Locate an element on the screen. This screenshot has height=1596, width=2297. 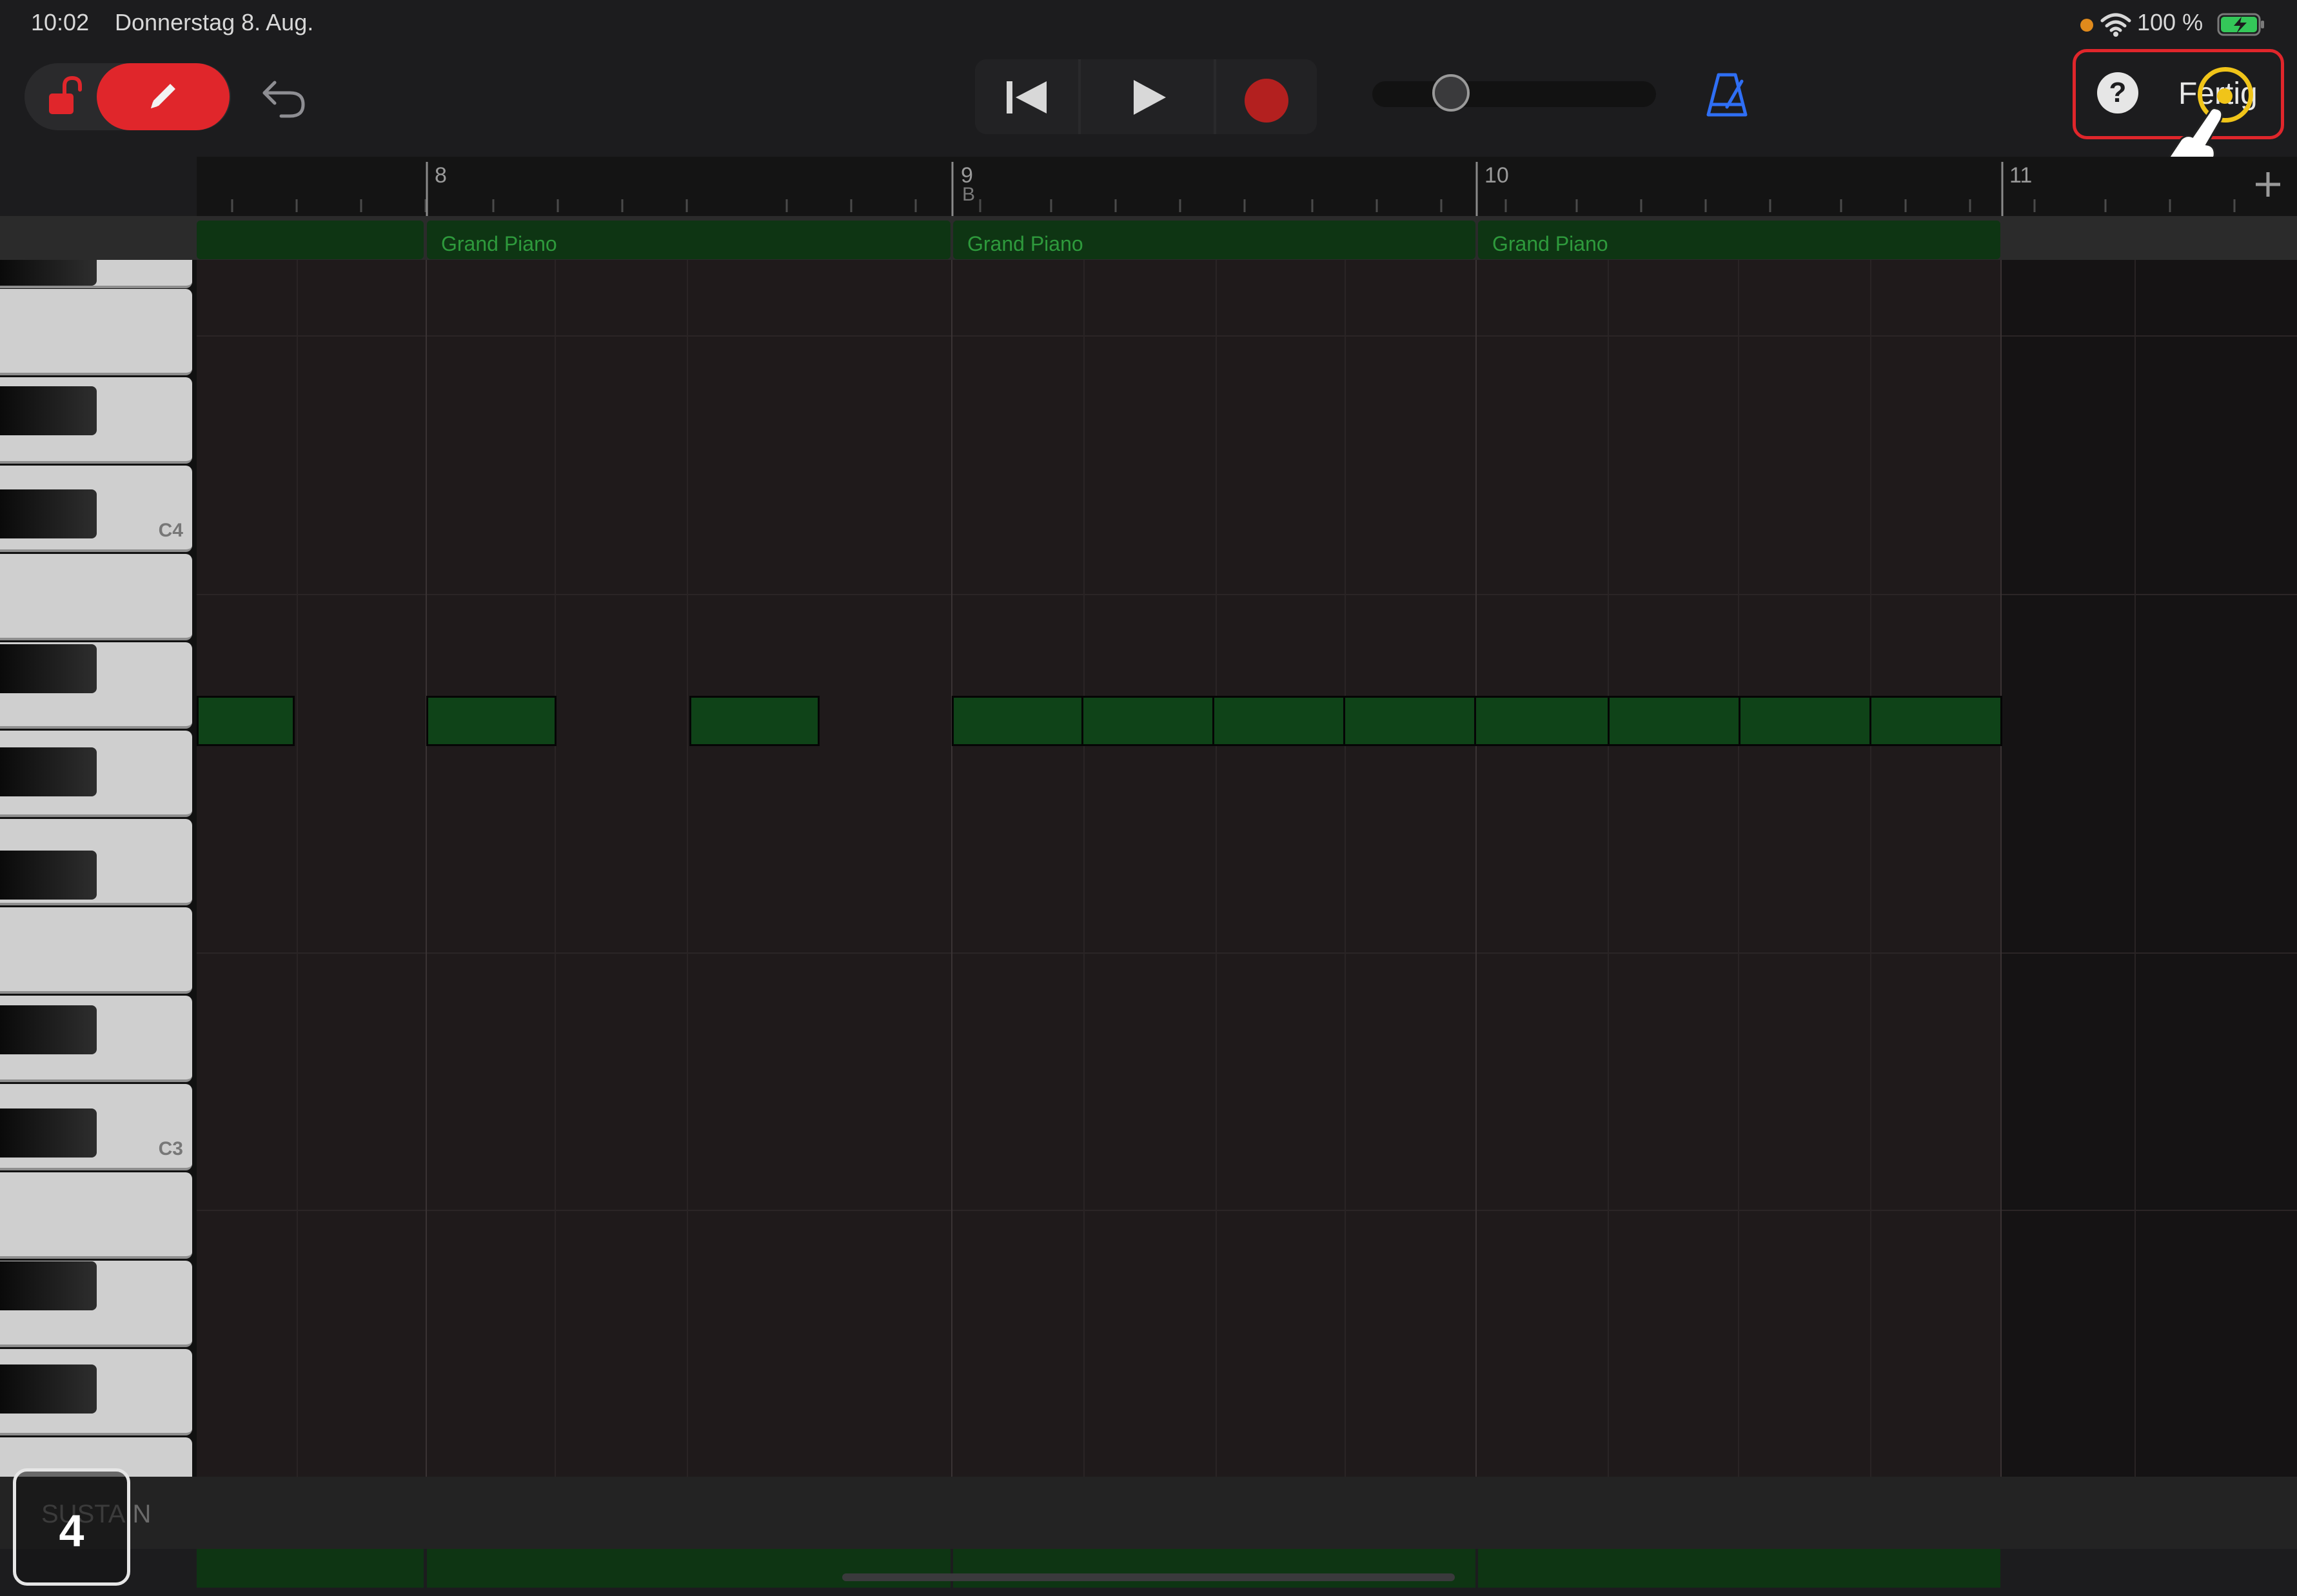
battery-charging-icon is located at coordinates (2240, 24).